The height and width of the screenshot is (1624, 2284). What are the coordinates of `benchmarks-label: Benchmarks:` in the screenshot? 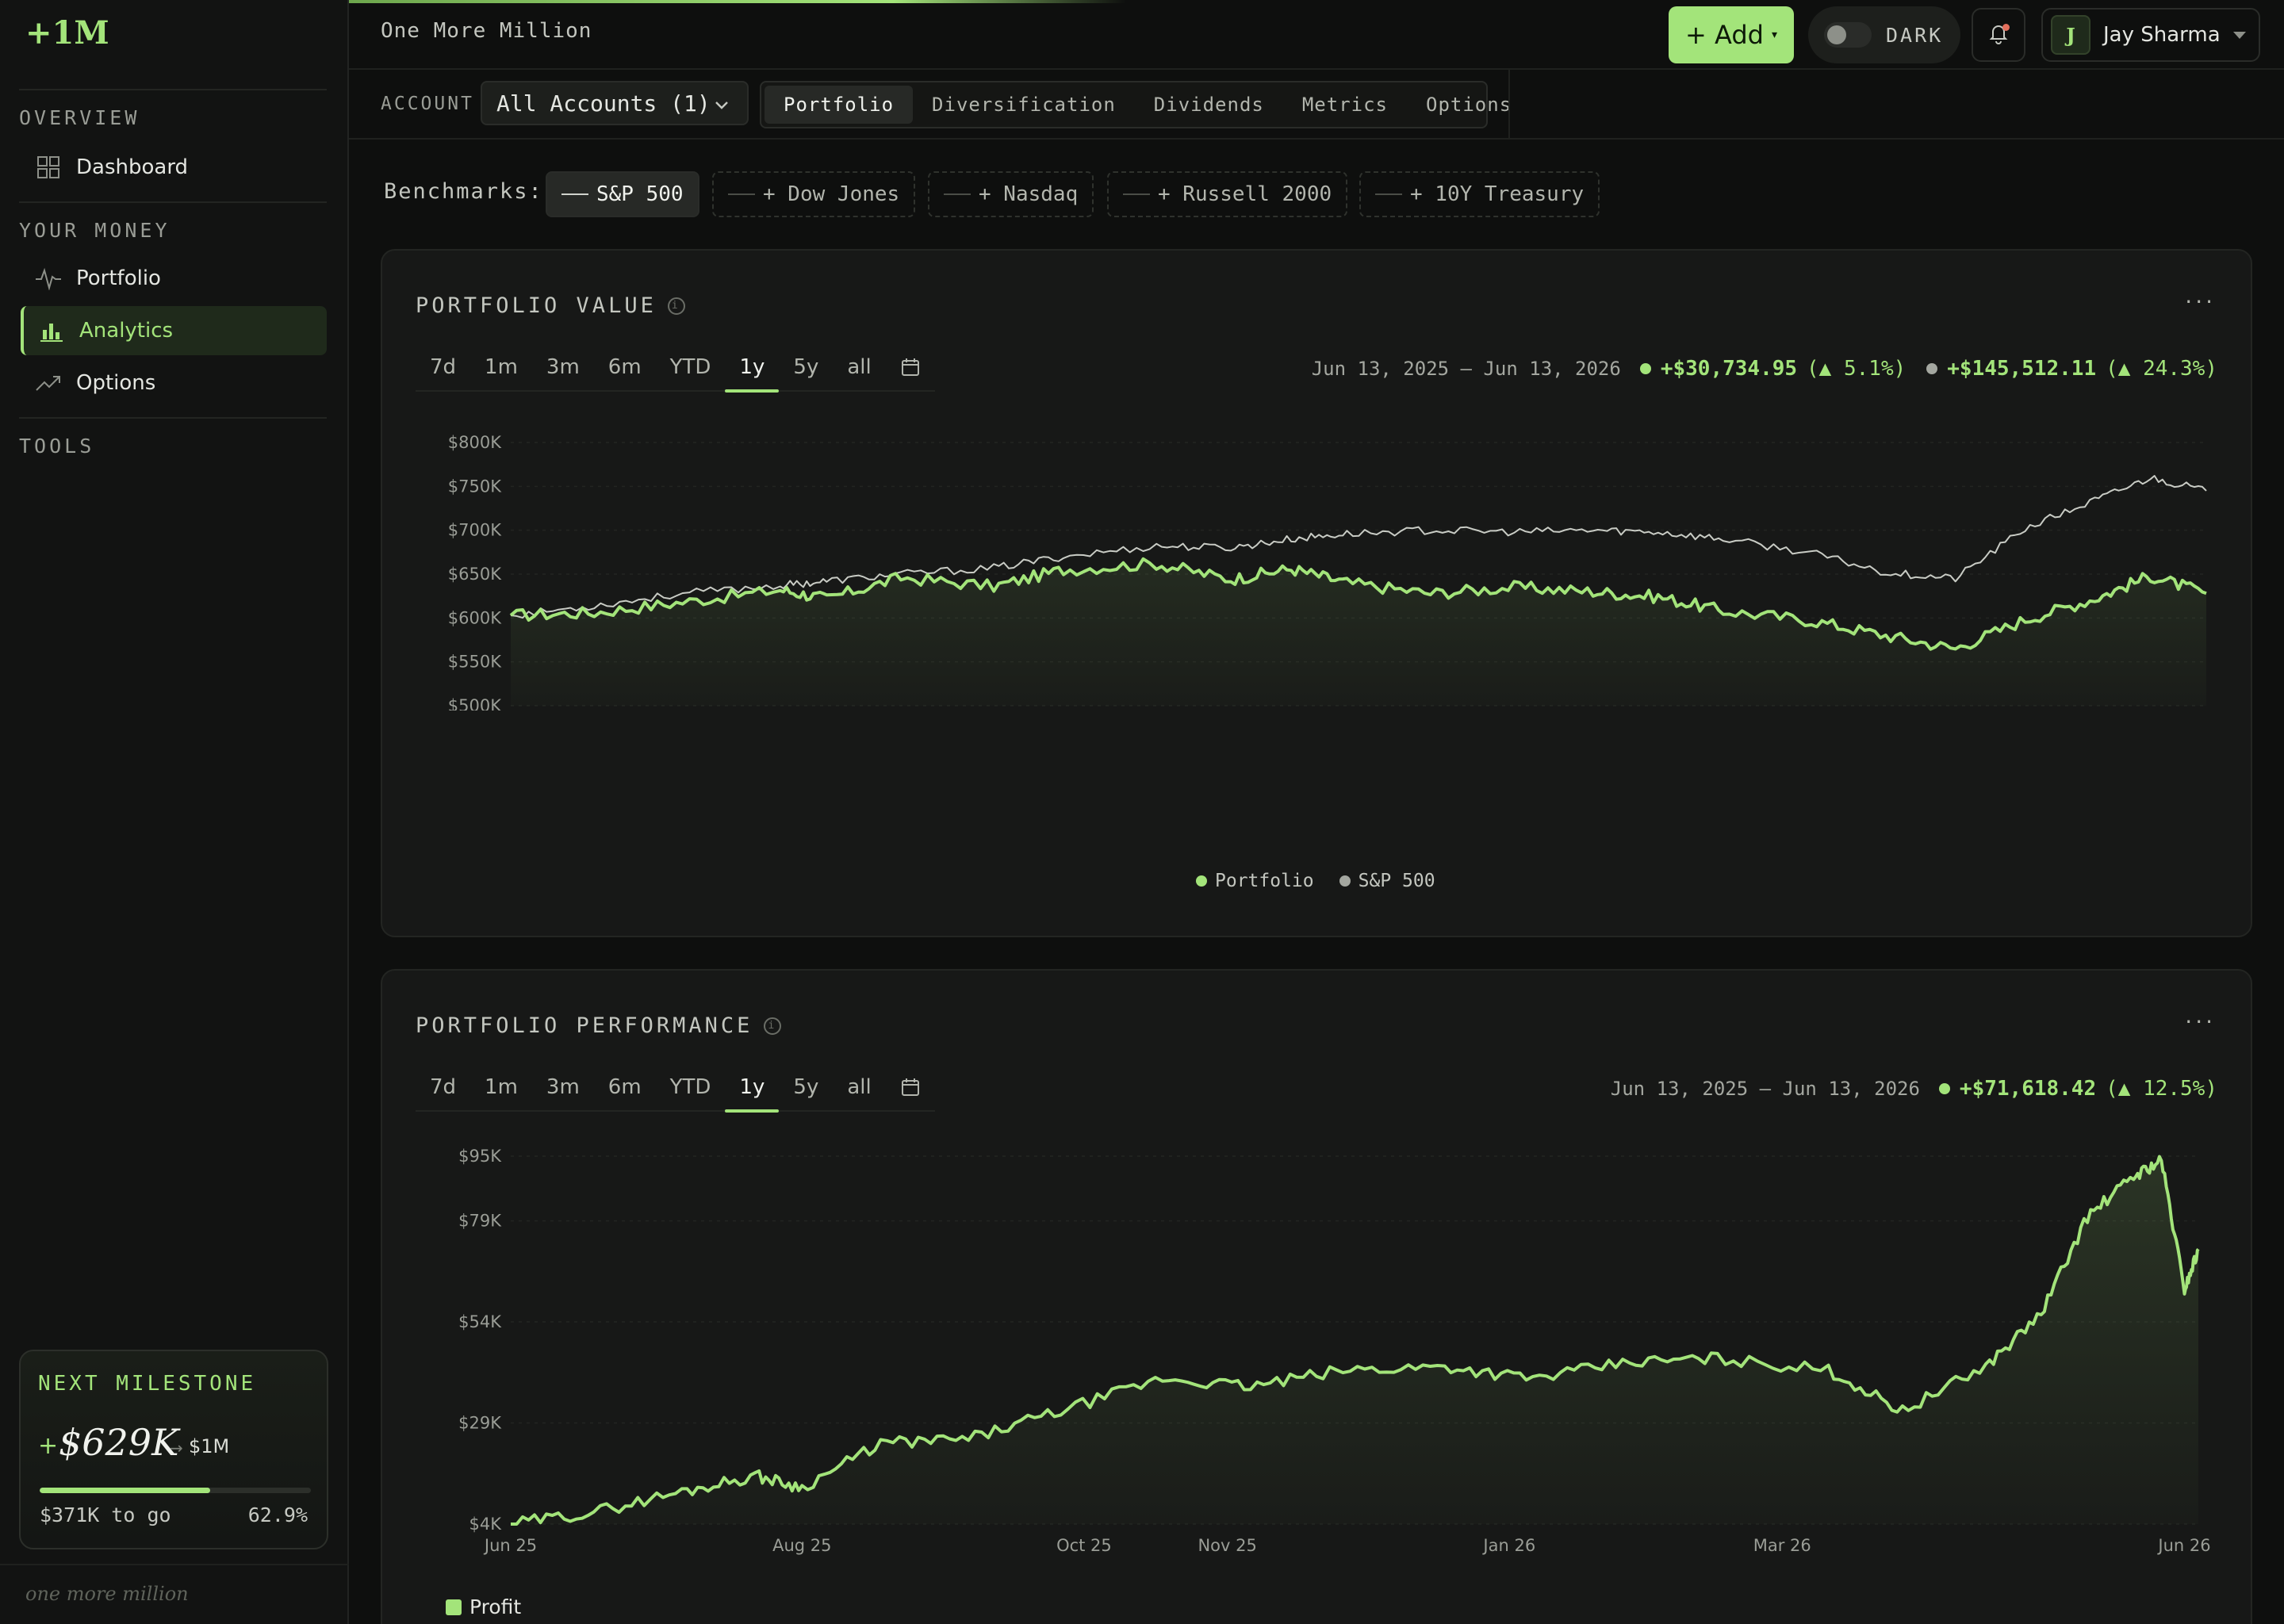 It's located at (463, 191).